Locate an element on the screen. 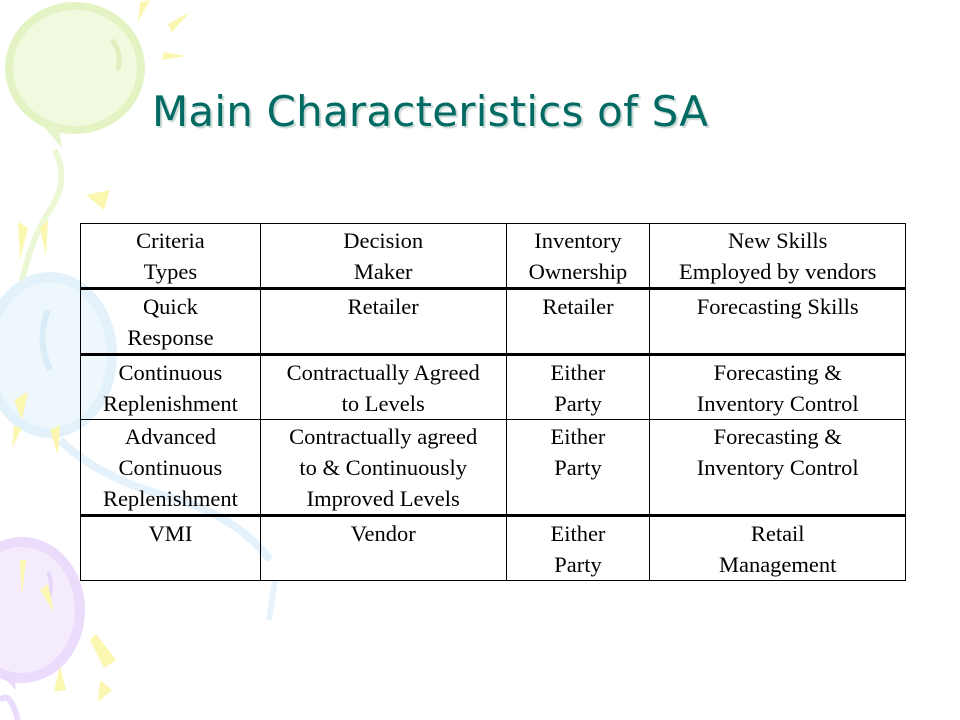  header-inventory-ownership: Inventory Ownership is located at coordinates (578, 256).